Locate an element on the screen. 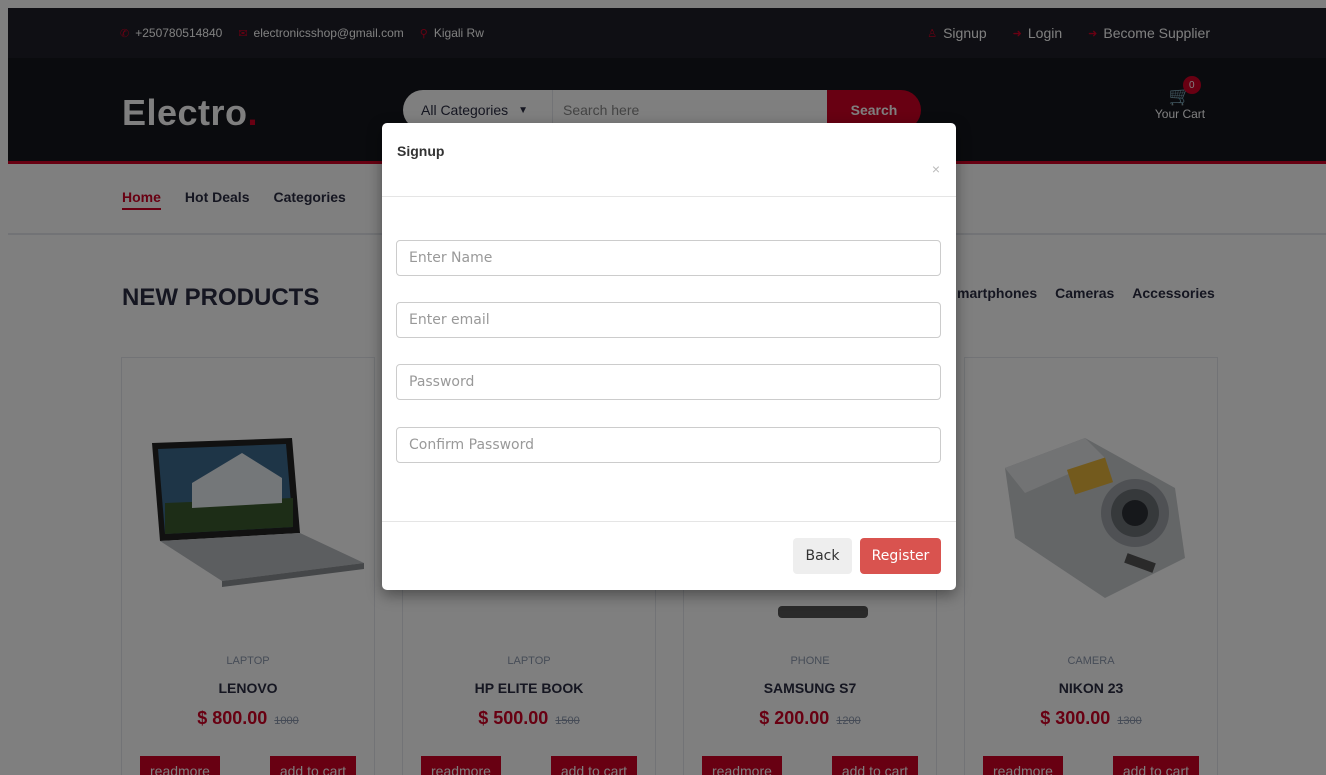 This screenshot has width=1326, height=775. name-field: Enter Name is located at coordinates (668, 258).